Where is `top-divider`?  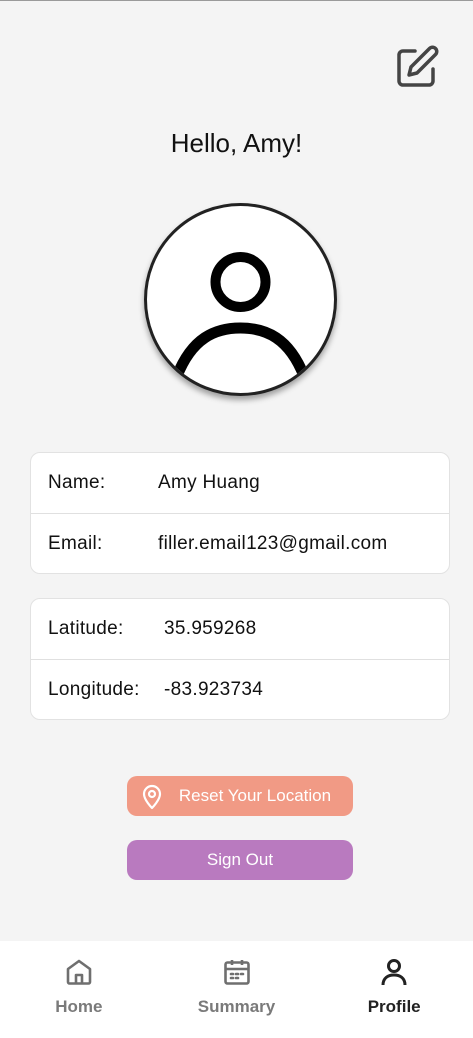 top-divider is located at coordinates (236, 0).